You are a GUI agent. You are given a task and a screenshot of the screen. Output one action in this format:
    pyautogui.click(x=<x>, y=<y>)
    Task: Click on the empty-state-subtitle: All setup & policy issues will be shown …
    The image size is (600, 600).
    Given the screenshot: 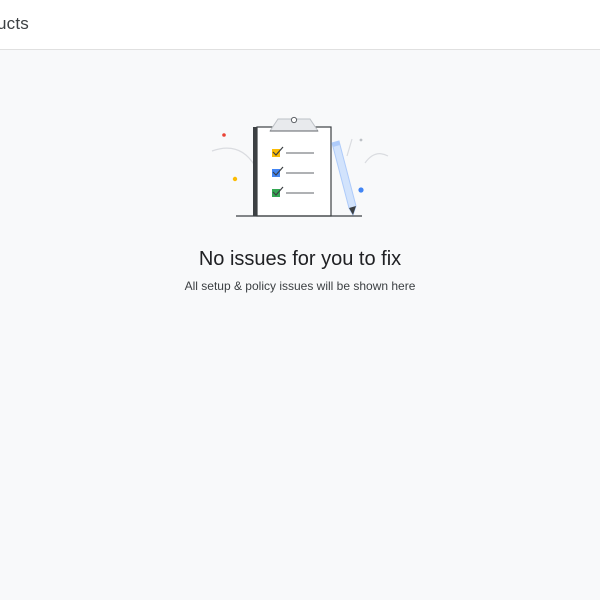 What is the action you would take?
    pyautogui.click(x=300, y=286)
    